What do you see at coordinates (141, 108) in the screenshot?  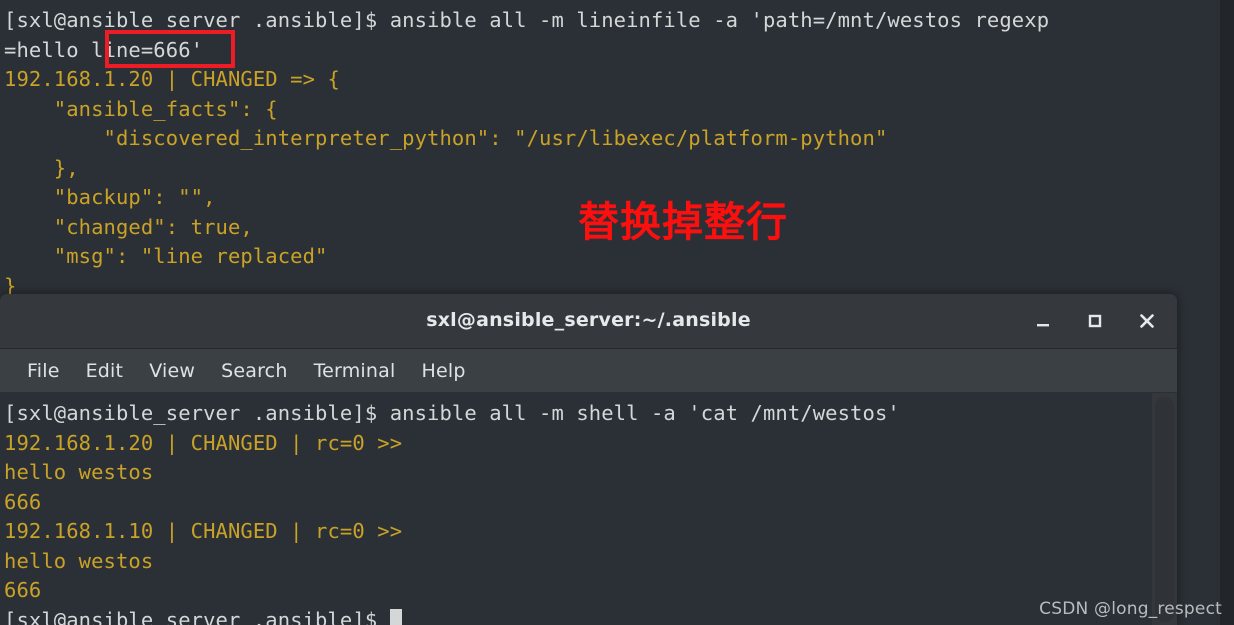 I see `terminal-text: "ansible_facts": {` at bounding box center [141, 108].